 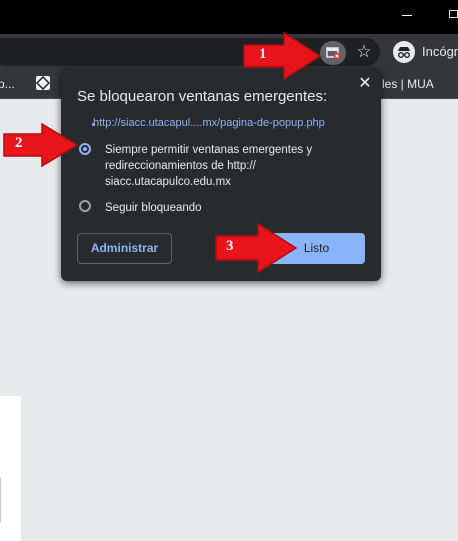 What do you see at coordinates (124, 248) in the screenshot?
I see `manage-button: Administrar` at bounding box center [124, 248].